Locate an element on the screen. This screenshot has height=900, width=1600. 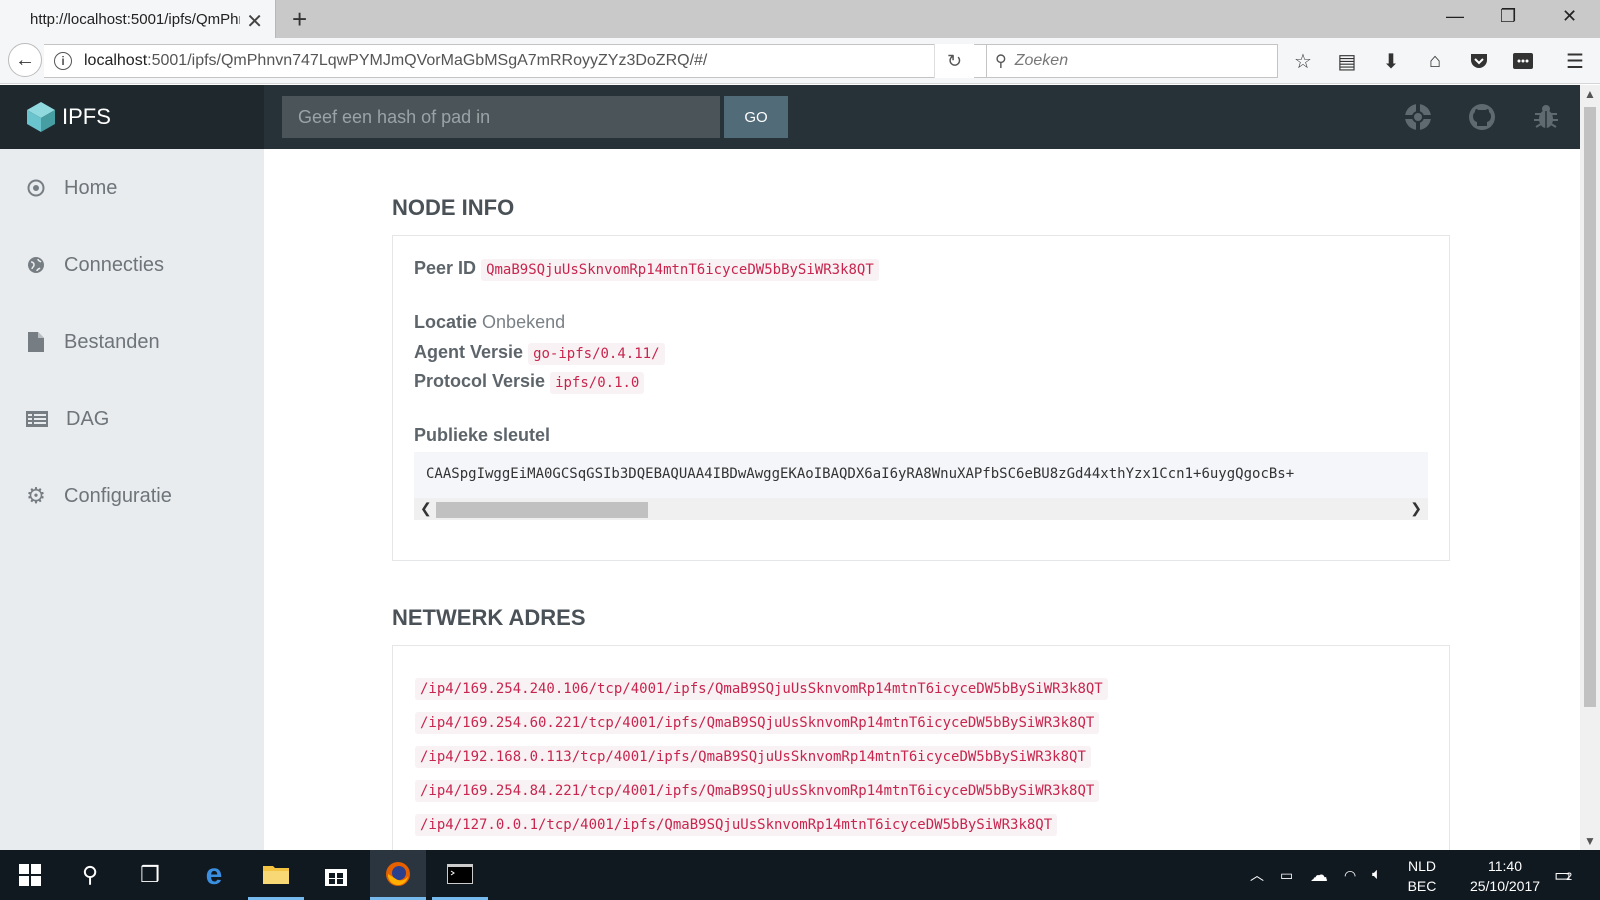
sidebar-item-label: Configuratie is located at coordinates (118, 495).